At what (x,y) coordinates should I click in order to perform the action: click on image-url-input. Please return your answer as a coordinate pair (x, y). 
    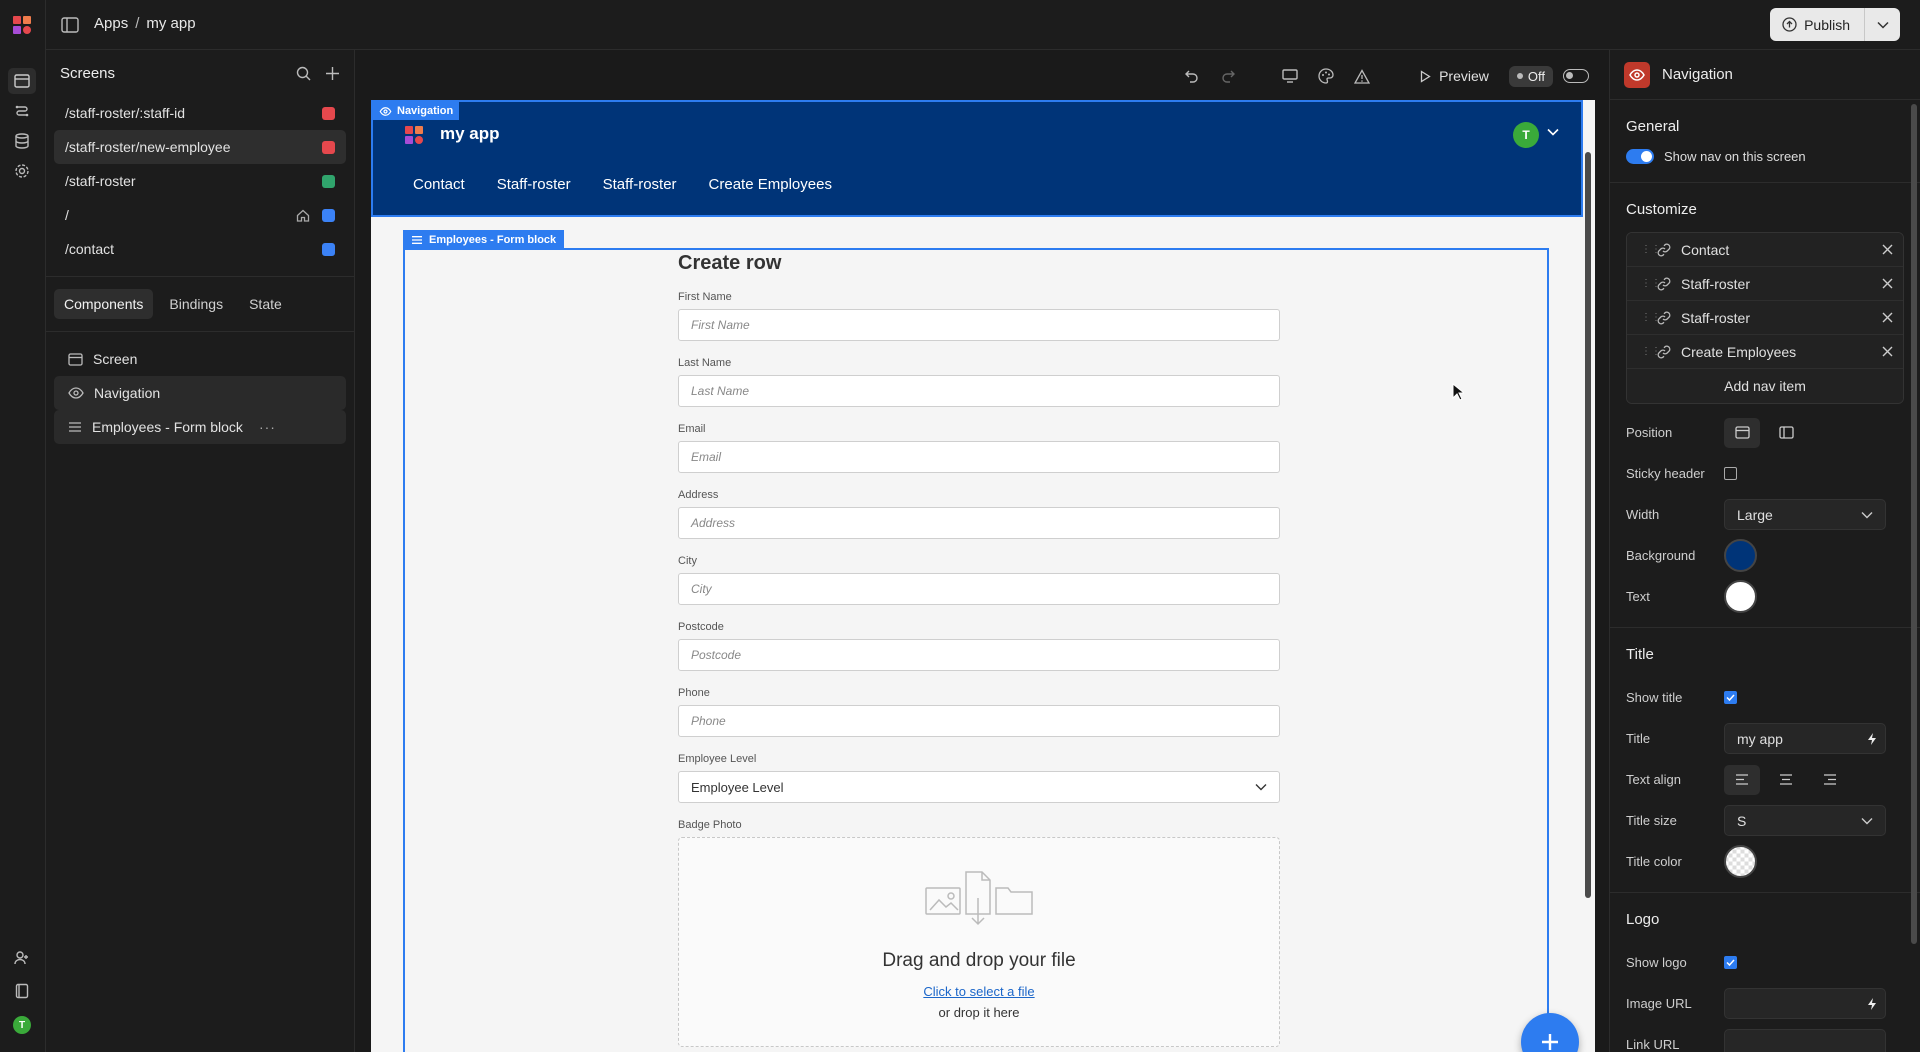
    Looking at the image, I should click on (1805, 1003).